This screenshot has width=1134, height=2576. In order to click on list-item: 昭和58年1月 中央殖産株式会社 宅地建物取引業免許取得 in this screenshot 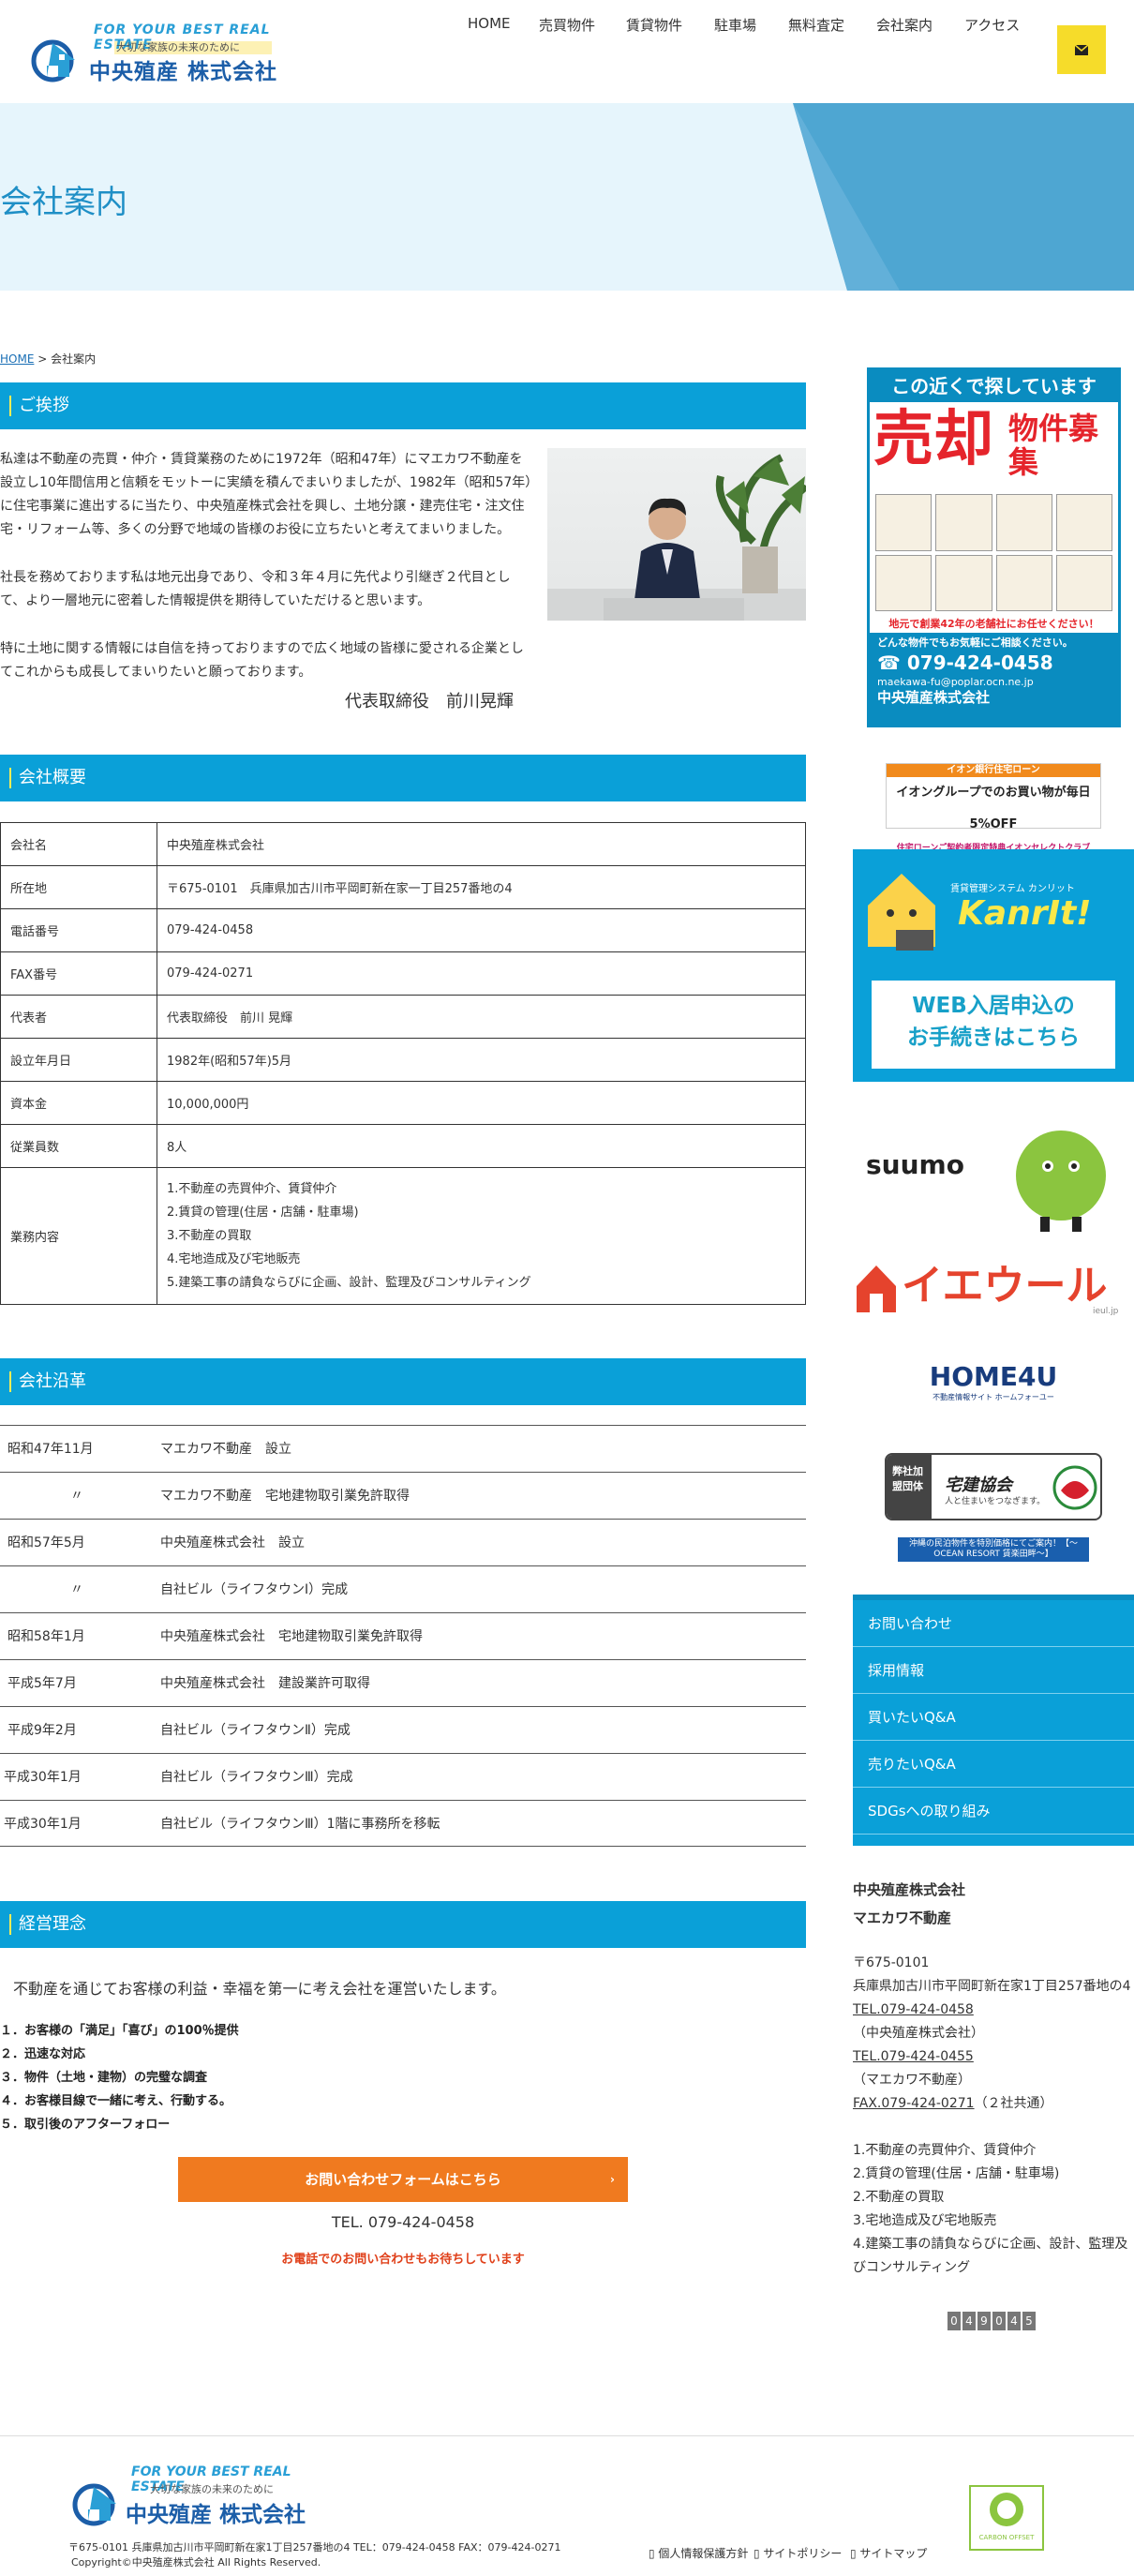, I will do `click(403, 1636)`.